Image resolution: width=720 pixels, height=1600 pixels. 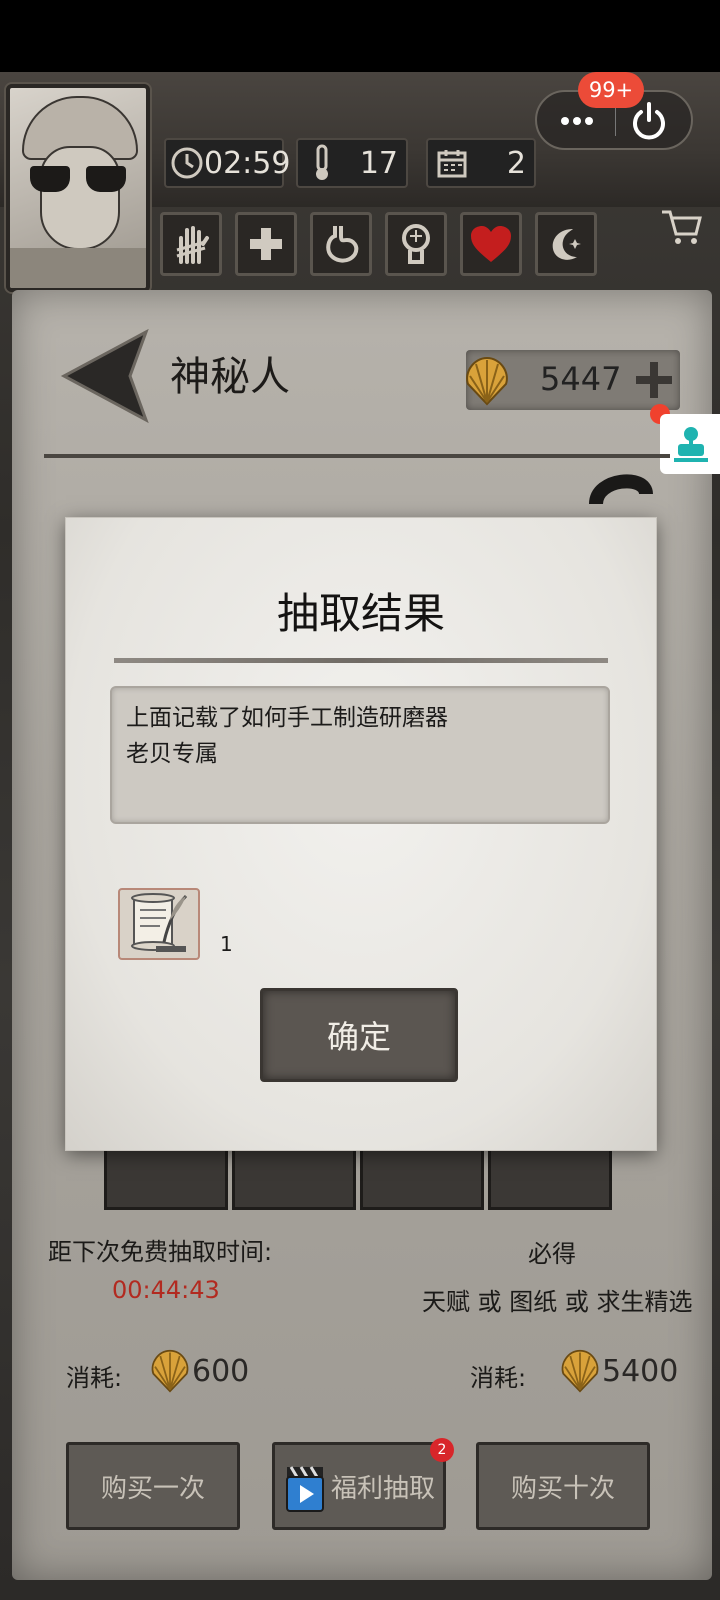 What do you see at coordinates (221, 1371) in the screenshot?
I see `single-cost-value: 600` at bounding box center [221, 1371].